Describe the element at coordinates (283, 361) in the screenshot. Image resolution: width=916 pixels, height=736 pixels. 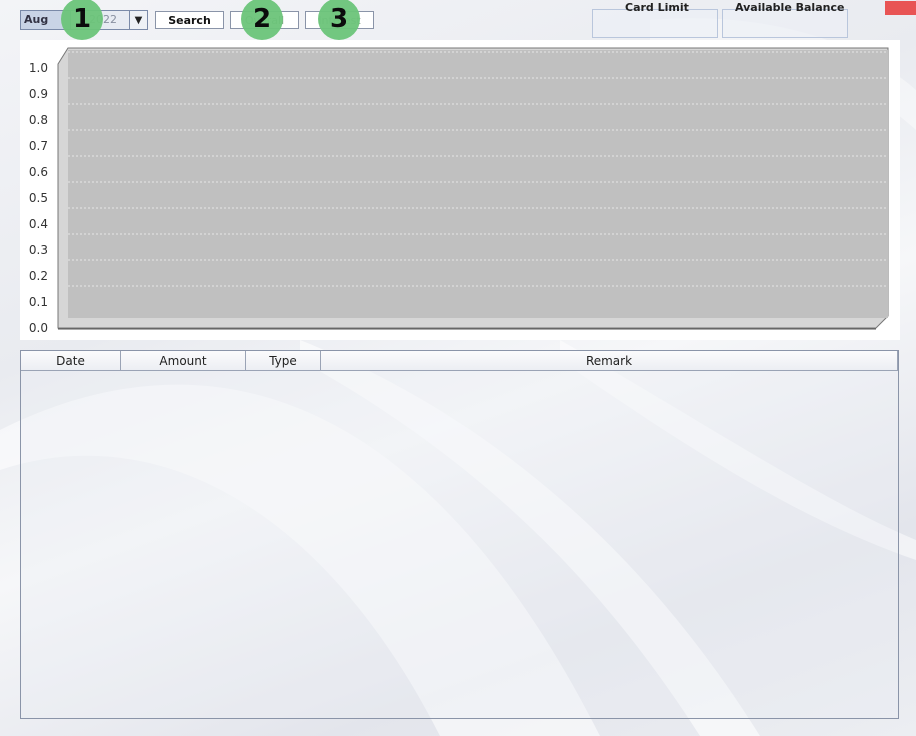
I see `column-header-type: Type` at that location.